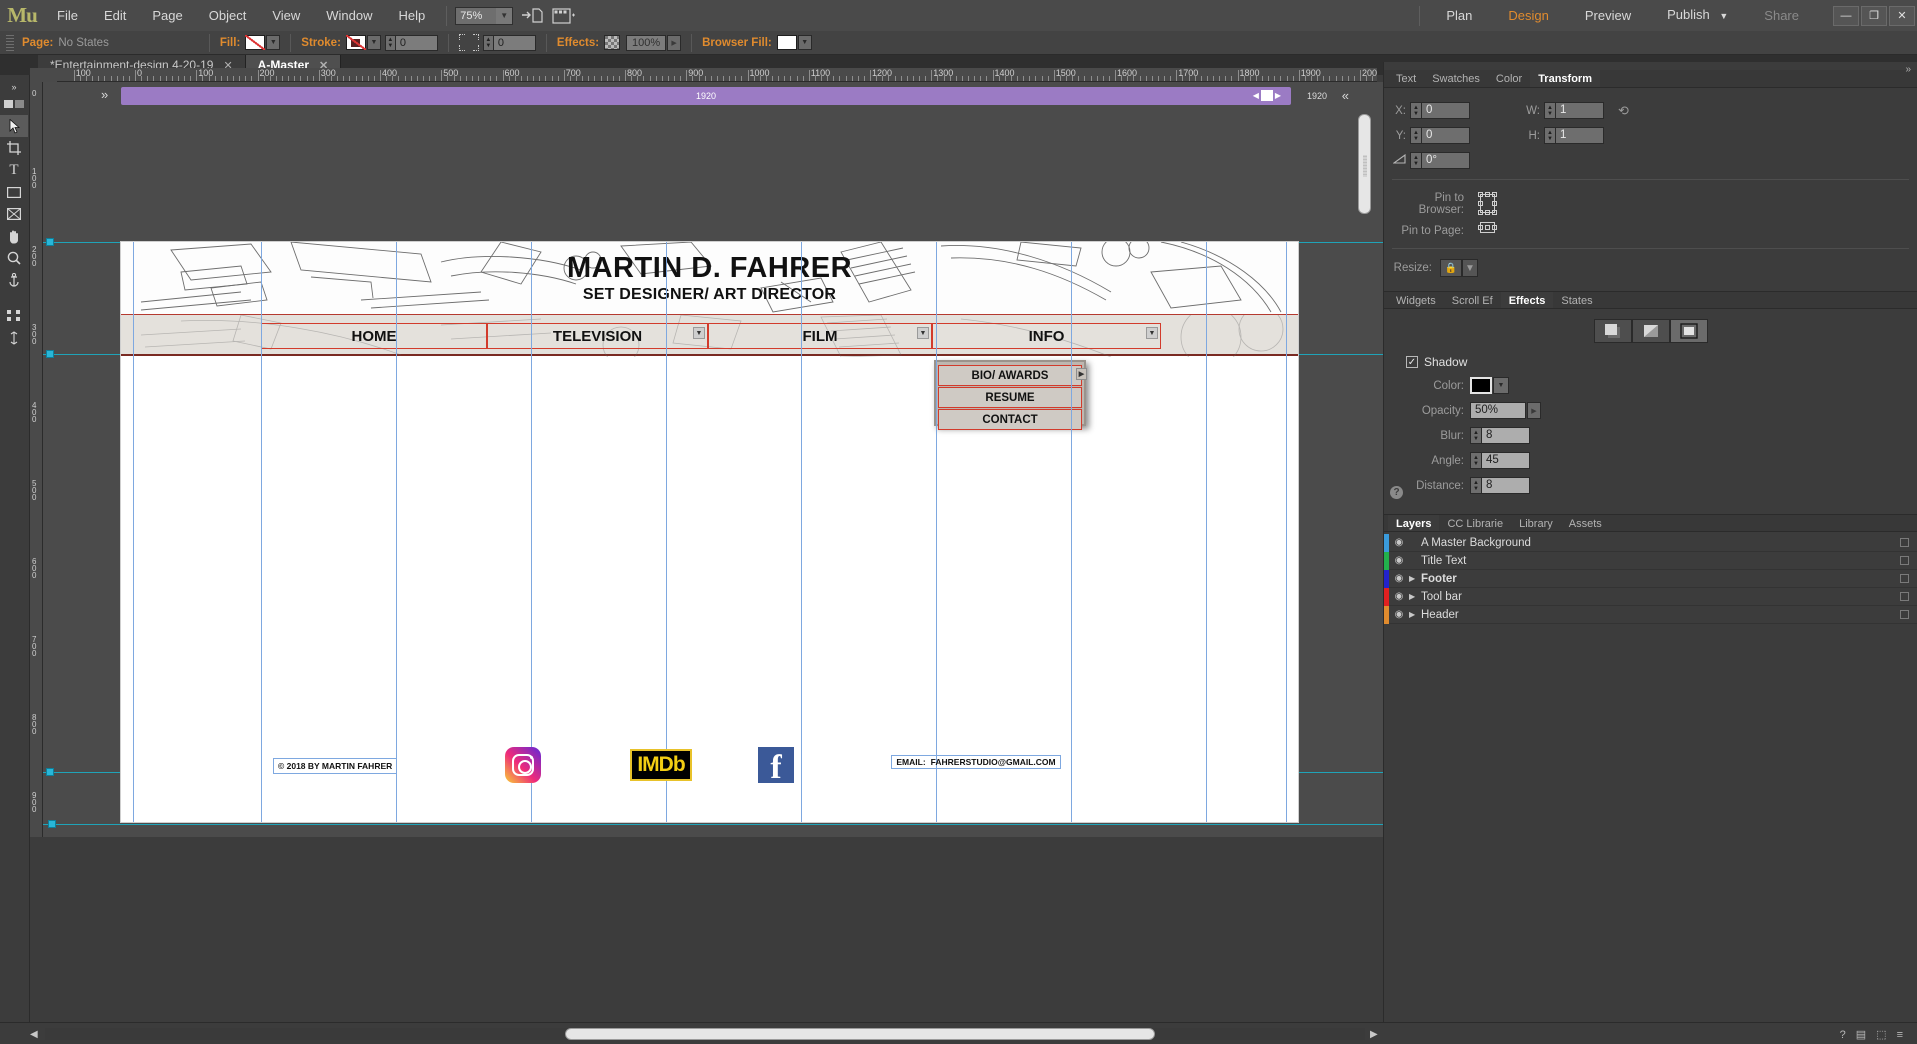  I want to click on corner-radius-stepper: ▲ ▼ 0, so click(509, 42).